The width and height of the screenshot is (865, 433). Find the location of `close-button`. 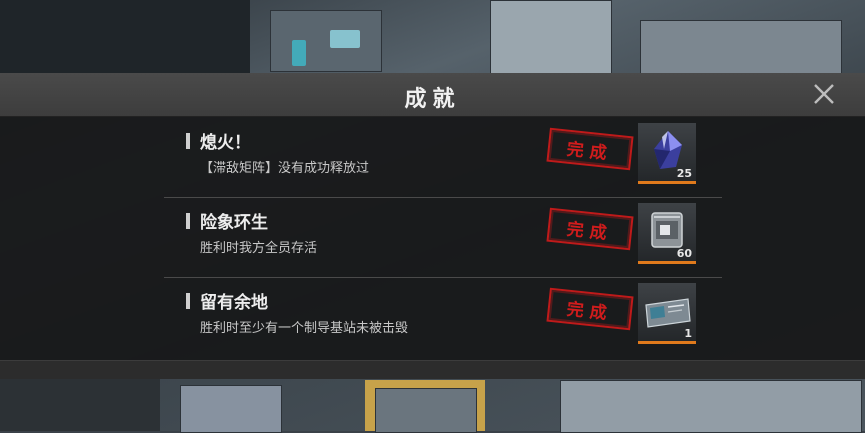

close-button is located at coordinates (824, 94).